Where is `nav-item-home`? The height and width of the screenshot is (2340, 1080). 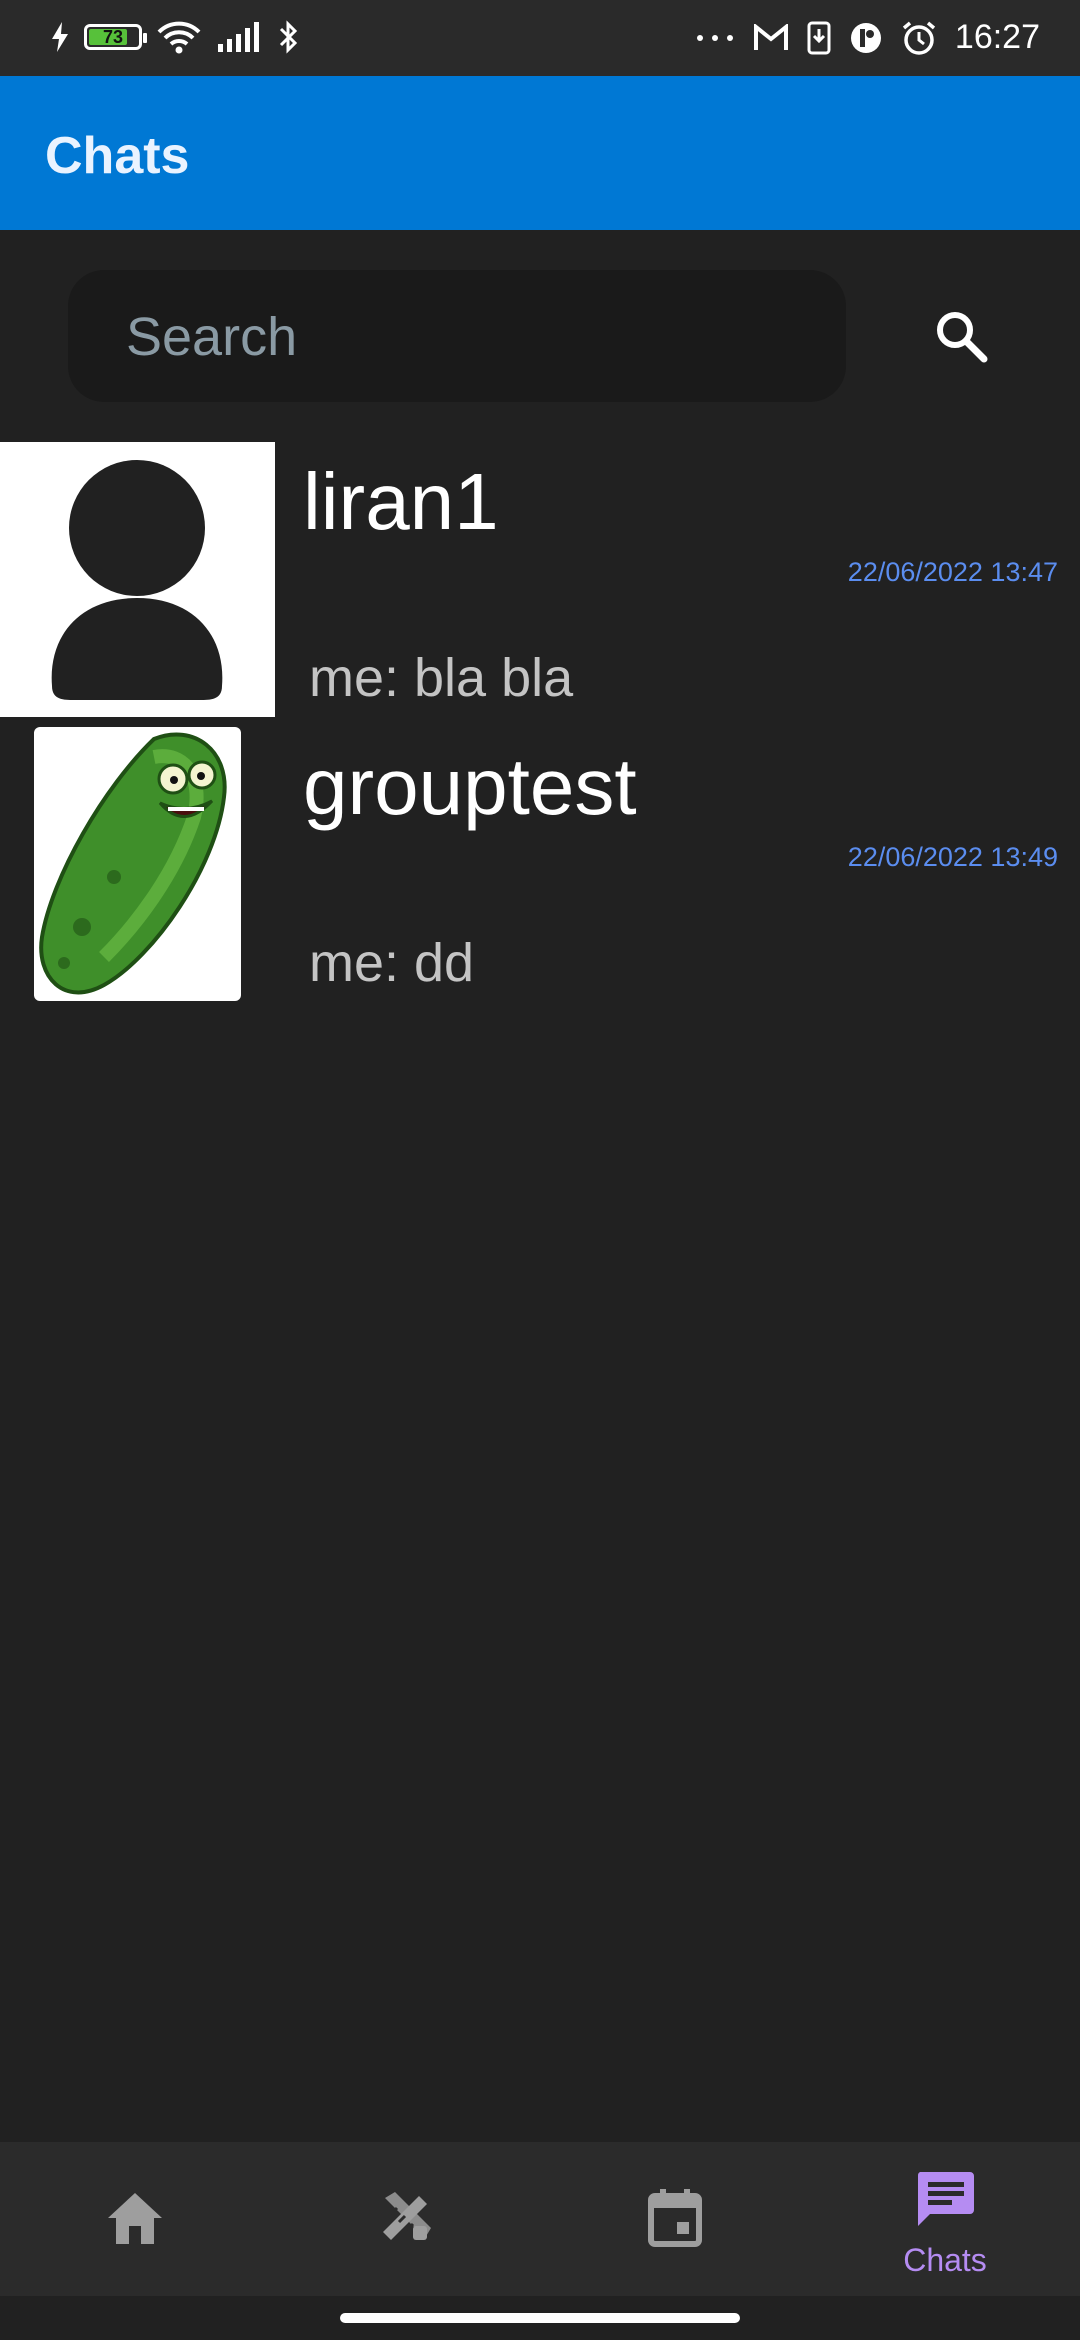
nav-item-home is located at coordinates (135, 2219).